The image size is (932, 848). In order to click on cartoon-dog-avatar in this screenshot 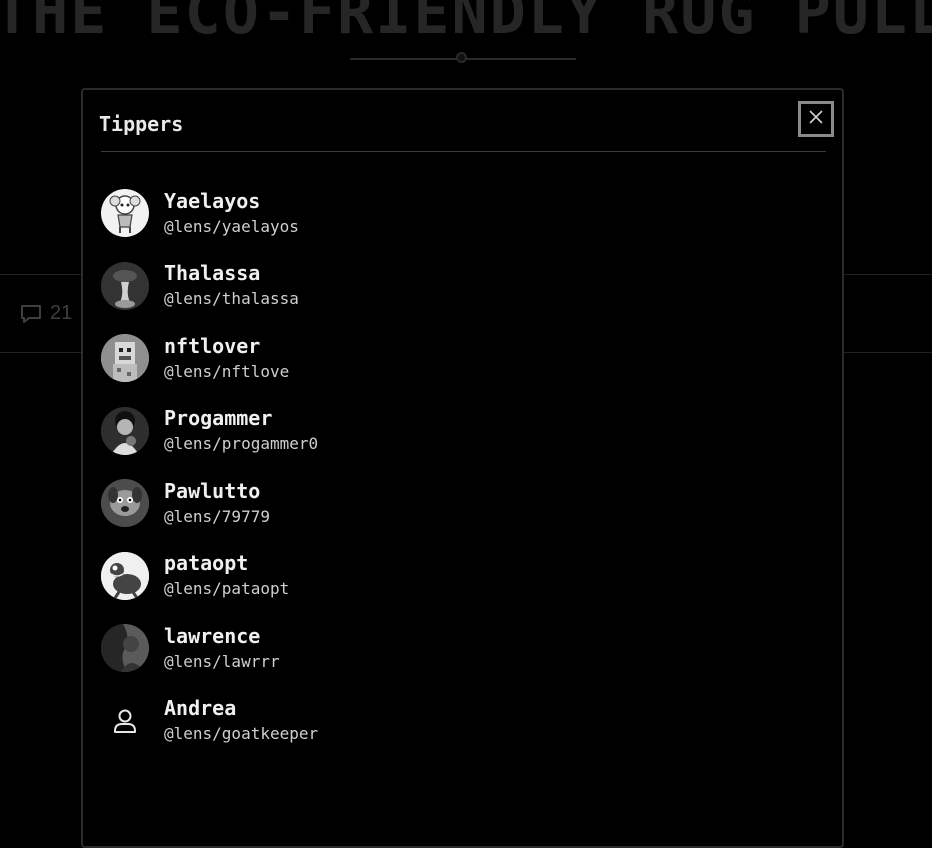, I will do `click(125, 503)`.